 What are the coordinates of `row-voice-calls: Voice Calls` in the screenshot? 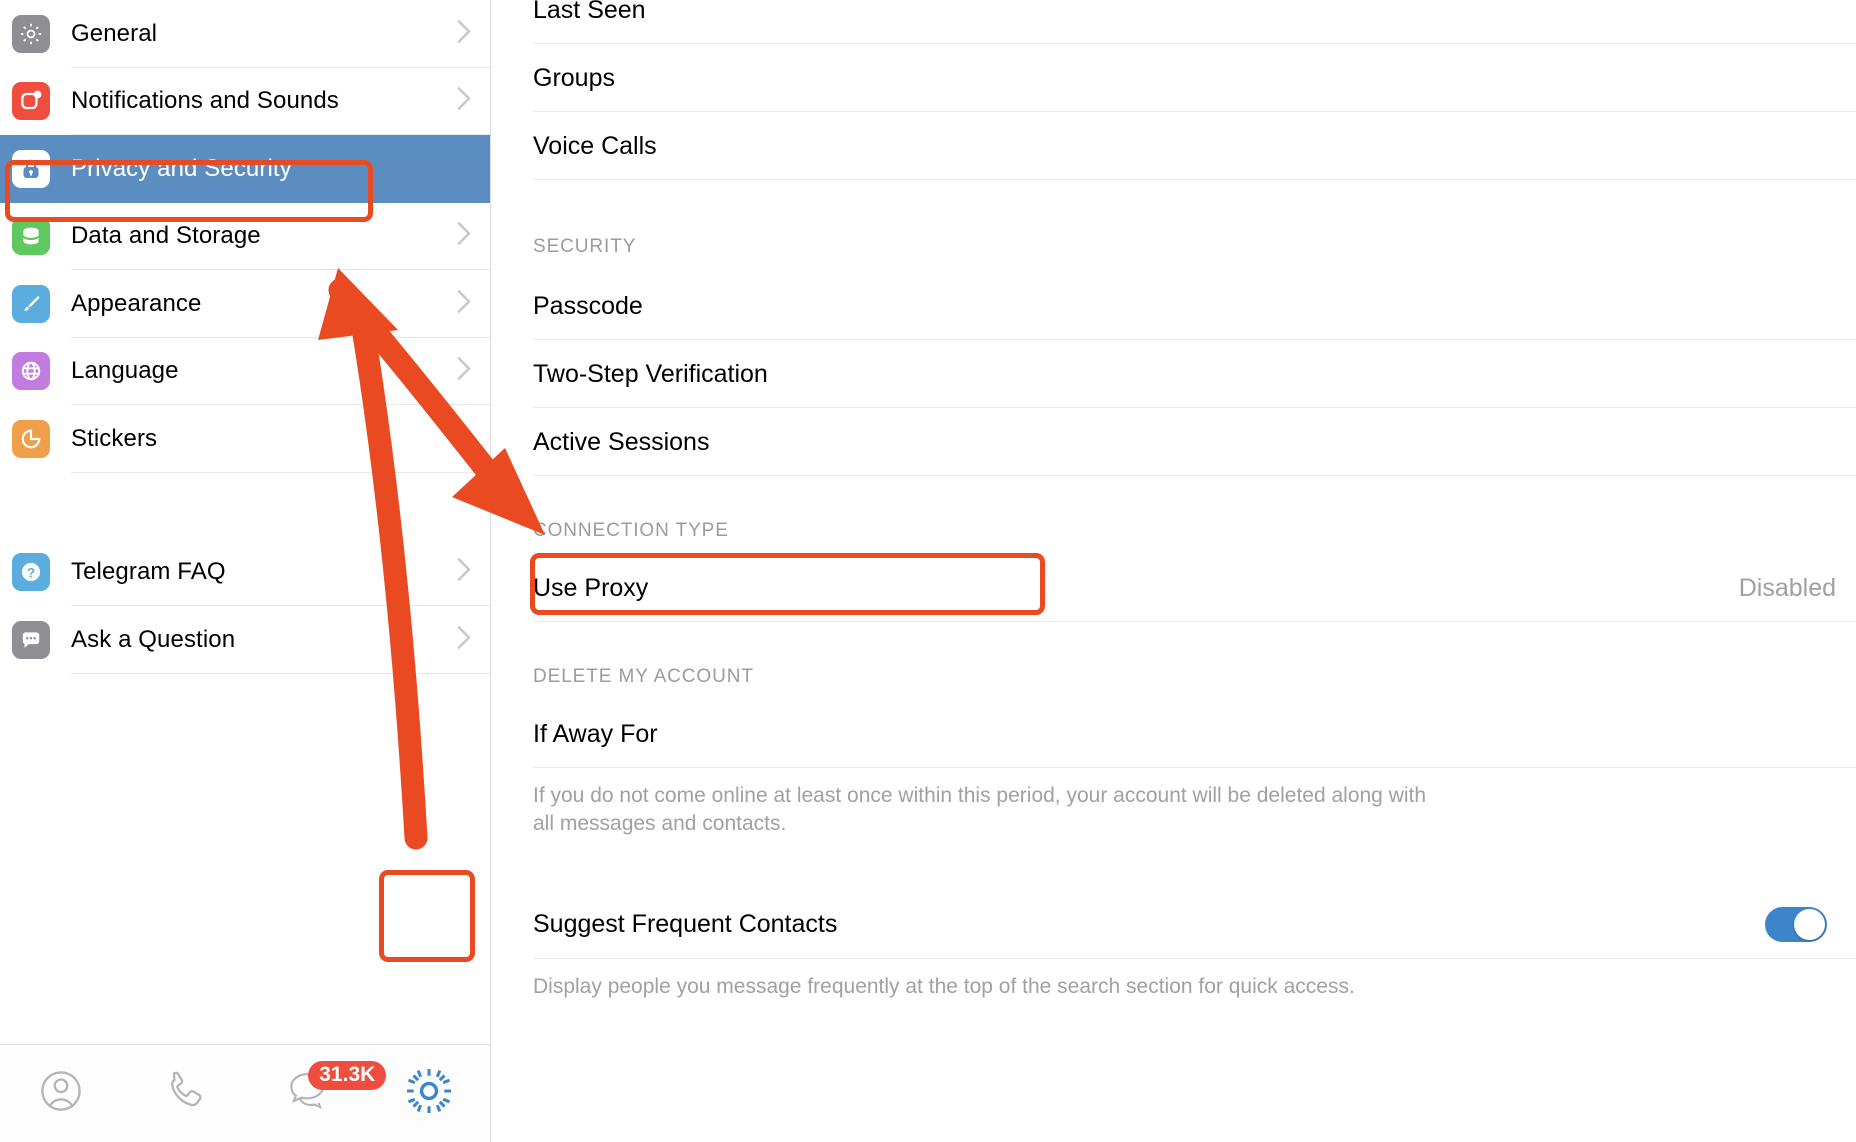 It's located at (1173, 146).